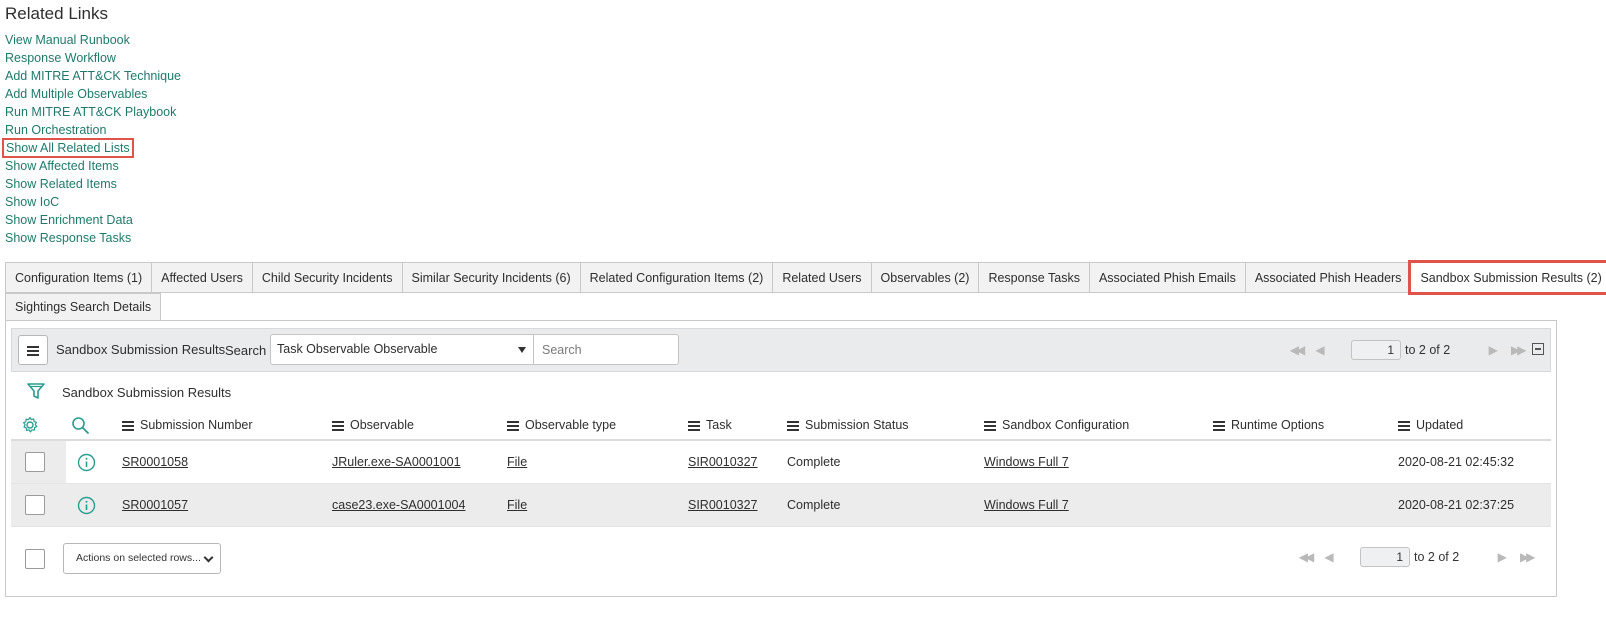 This screenshot has width=1606, height=619. I want to click on column-header-observable-type: Observable type, so click(561, 425).